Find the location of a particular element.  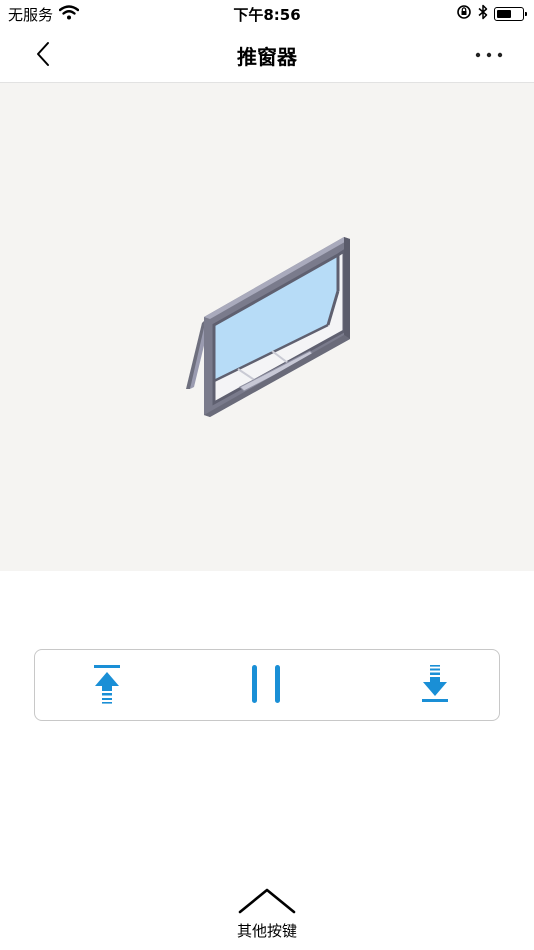

battery-icon is located at coordinates (510, 14).